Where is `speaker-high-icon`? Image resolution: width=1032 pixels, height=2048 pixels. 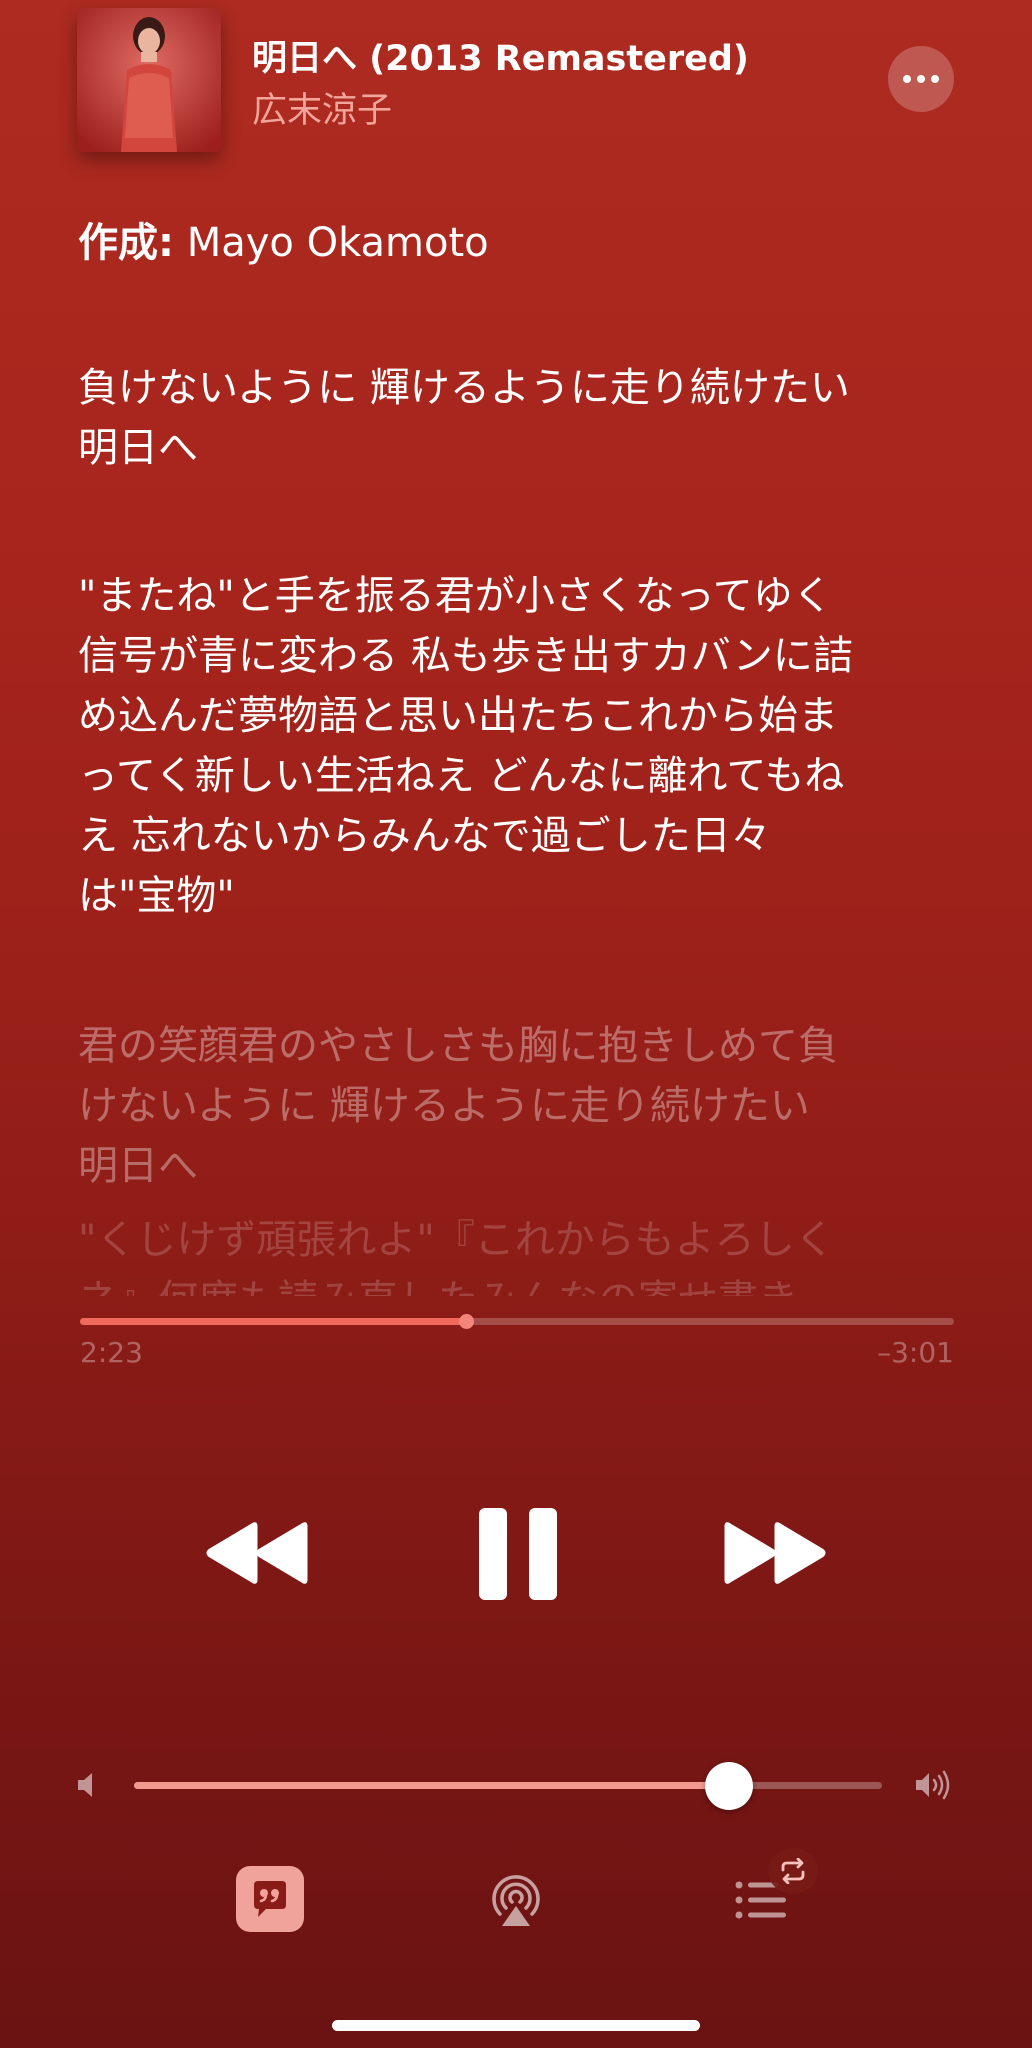
speaker-high-icon is located at coordinates (933, 1785).